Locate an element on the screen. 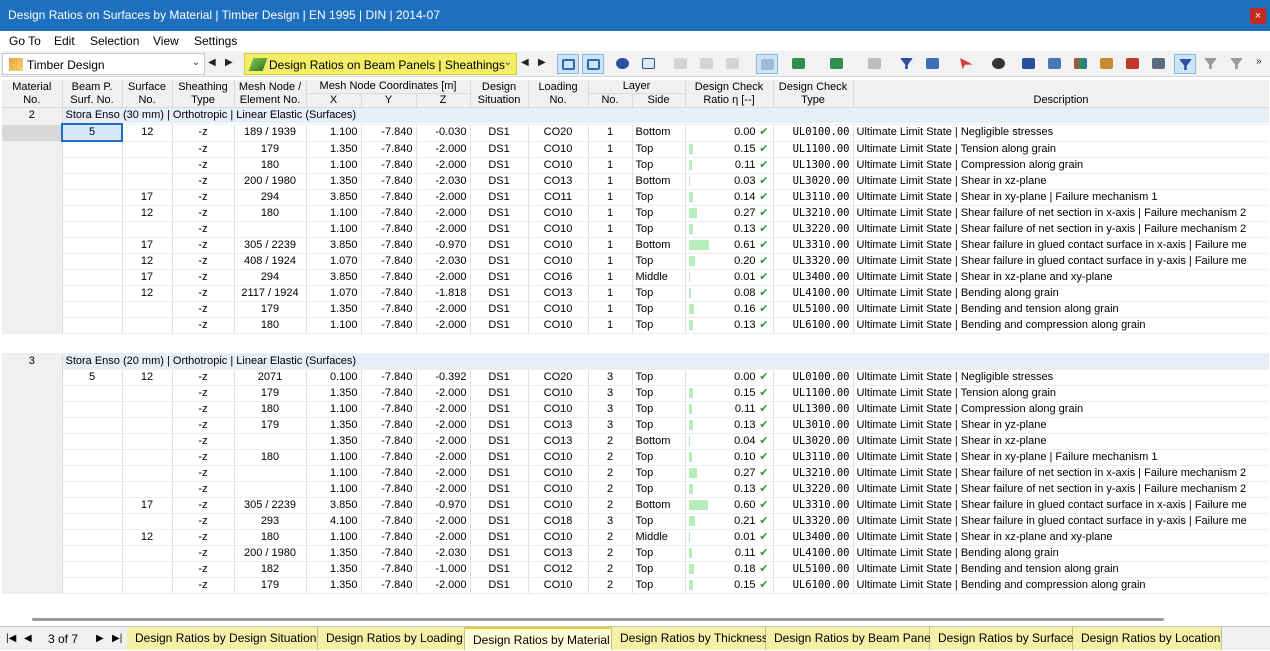  color-scale-icon is located at coordinates (1081, 64).